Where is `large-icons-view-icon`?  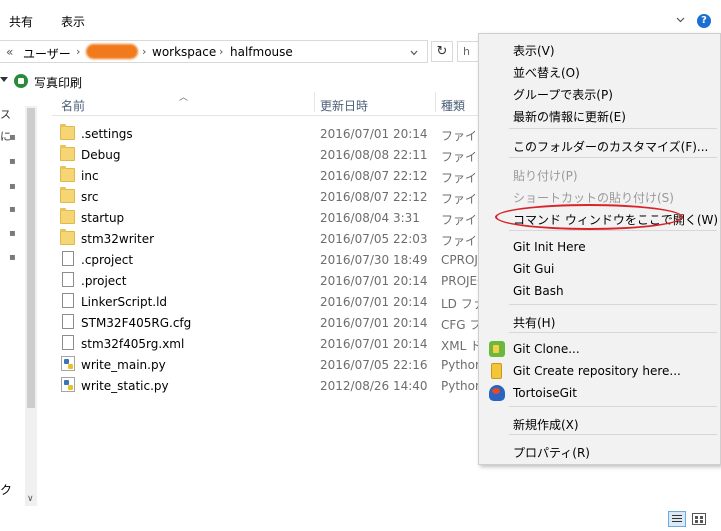
large-icons-view-icon is located at coordinates (699, 519).